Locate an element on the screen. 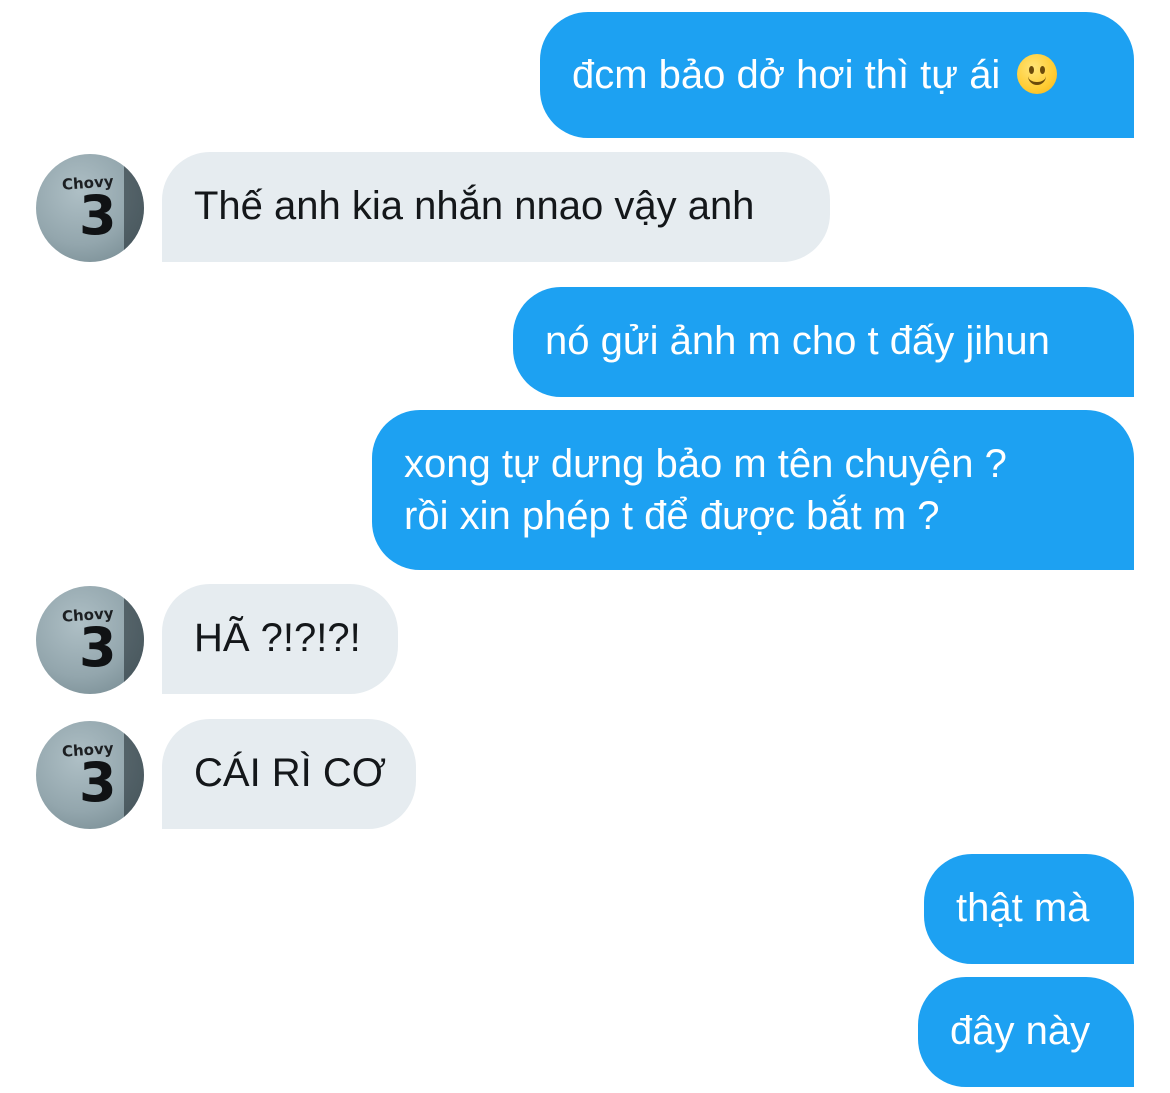 This screenshot has width=1170, height=1093. message-text-line: xong tự dưng bảo m tên chuyện ? is located at coordinates (705, 464).